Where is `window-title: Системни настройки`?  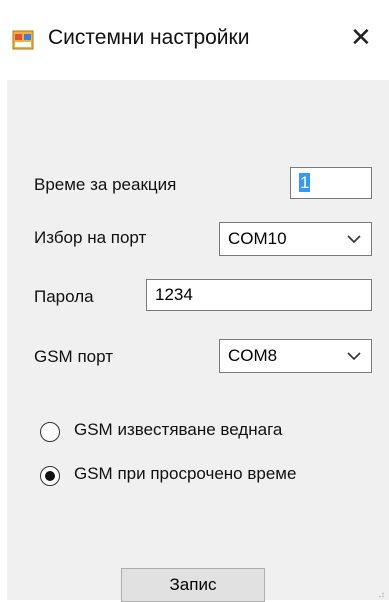
window-title: Системни настройки is located at coordinates (149, 37).